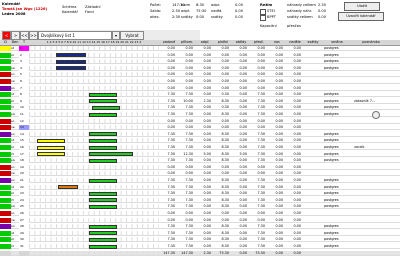 This screenshot has width=400, height=257. What do you see at coordinates (200, 121) in the screenshot?
I see `table-row: so 12 0.00 0.00 0.00 0.00 0.00 0.00 0.00 0.00` at bounding box center [200, 121].